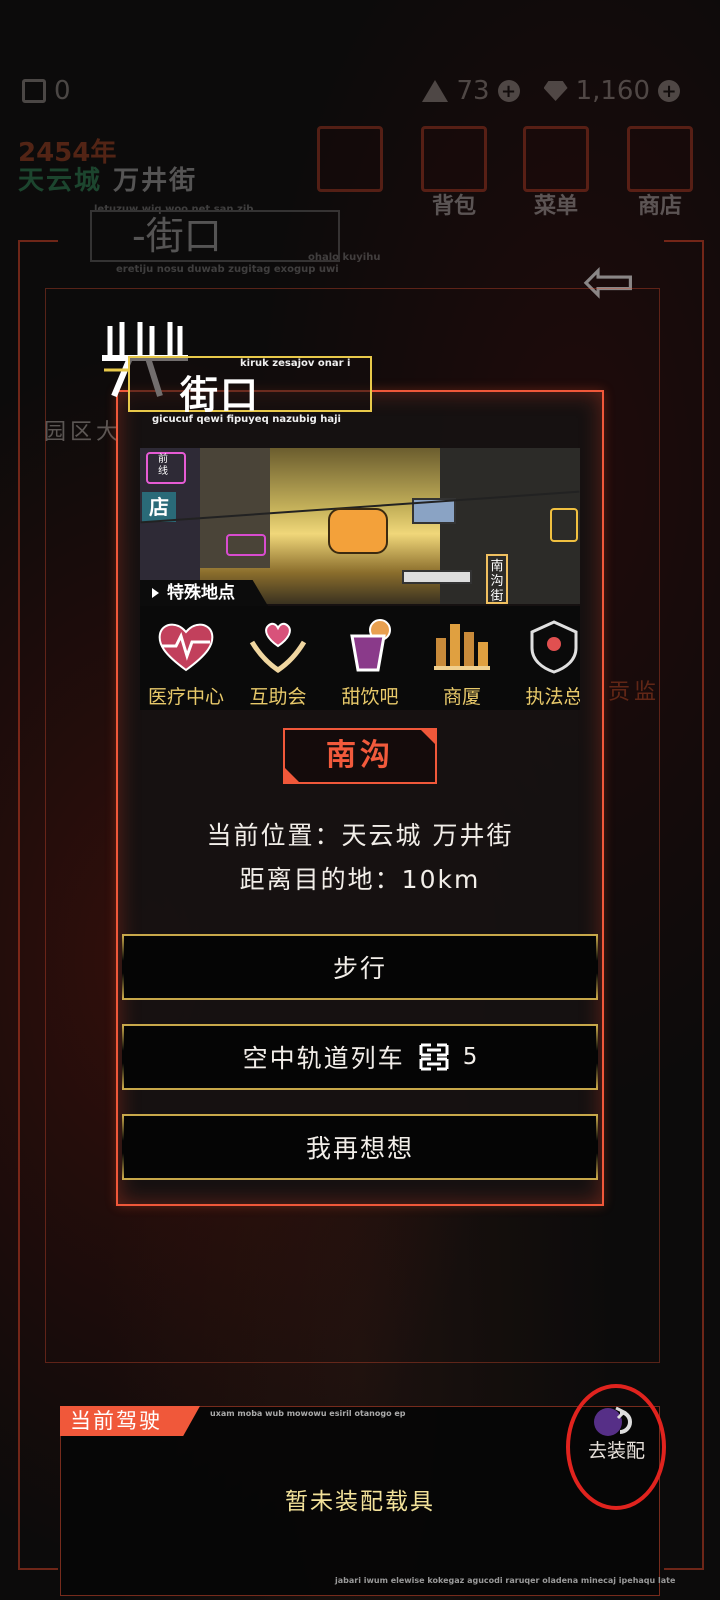 The width and height of the screenshot is (720, 1600). Describe the element at coordinates (159, 507) in the screenshot. I see `scene-sign-text-b: 店` at that location.